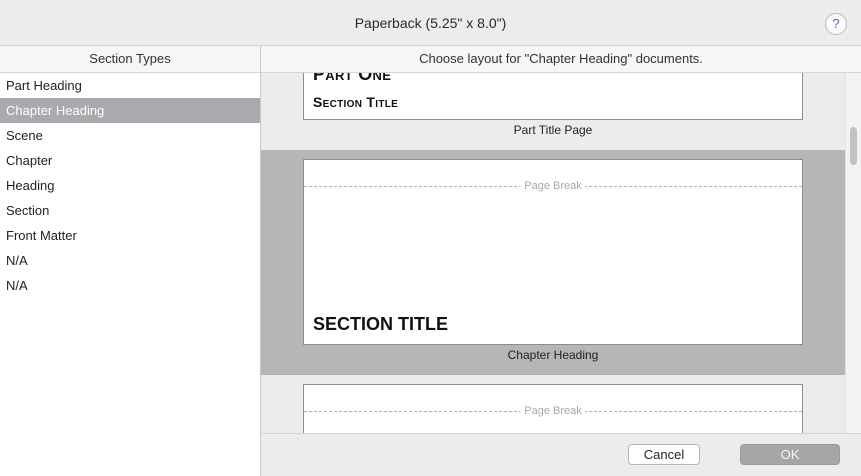 This screenshot has width=861, height=476. Describe the element at coordinates (553, 130) in the screenshot. I see `layout-part-title-page-caption: Part Title Page` at that location.